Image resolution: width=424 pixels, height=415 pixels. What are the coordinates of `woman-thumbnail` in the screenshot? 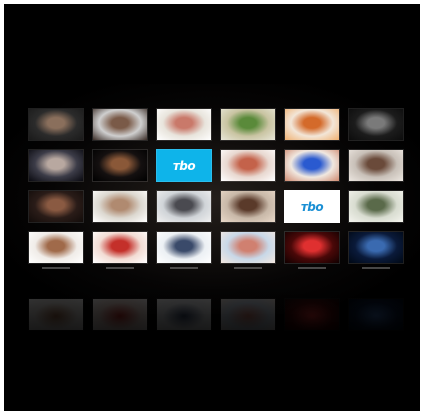 It's located at (376, 165).